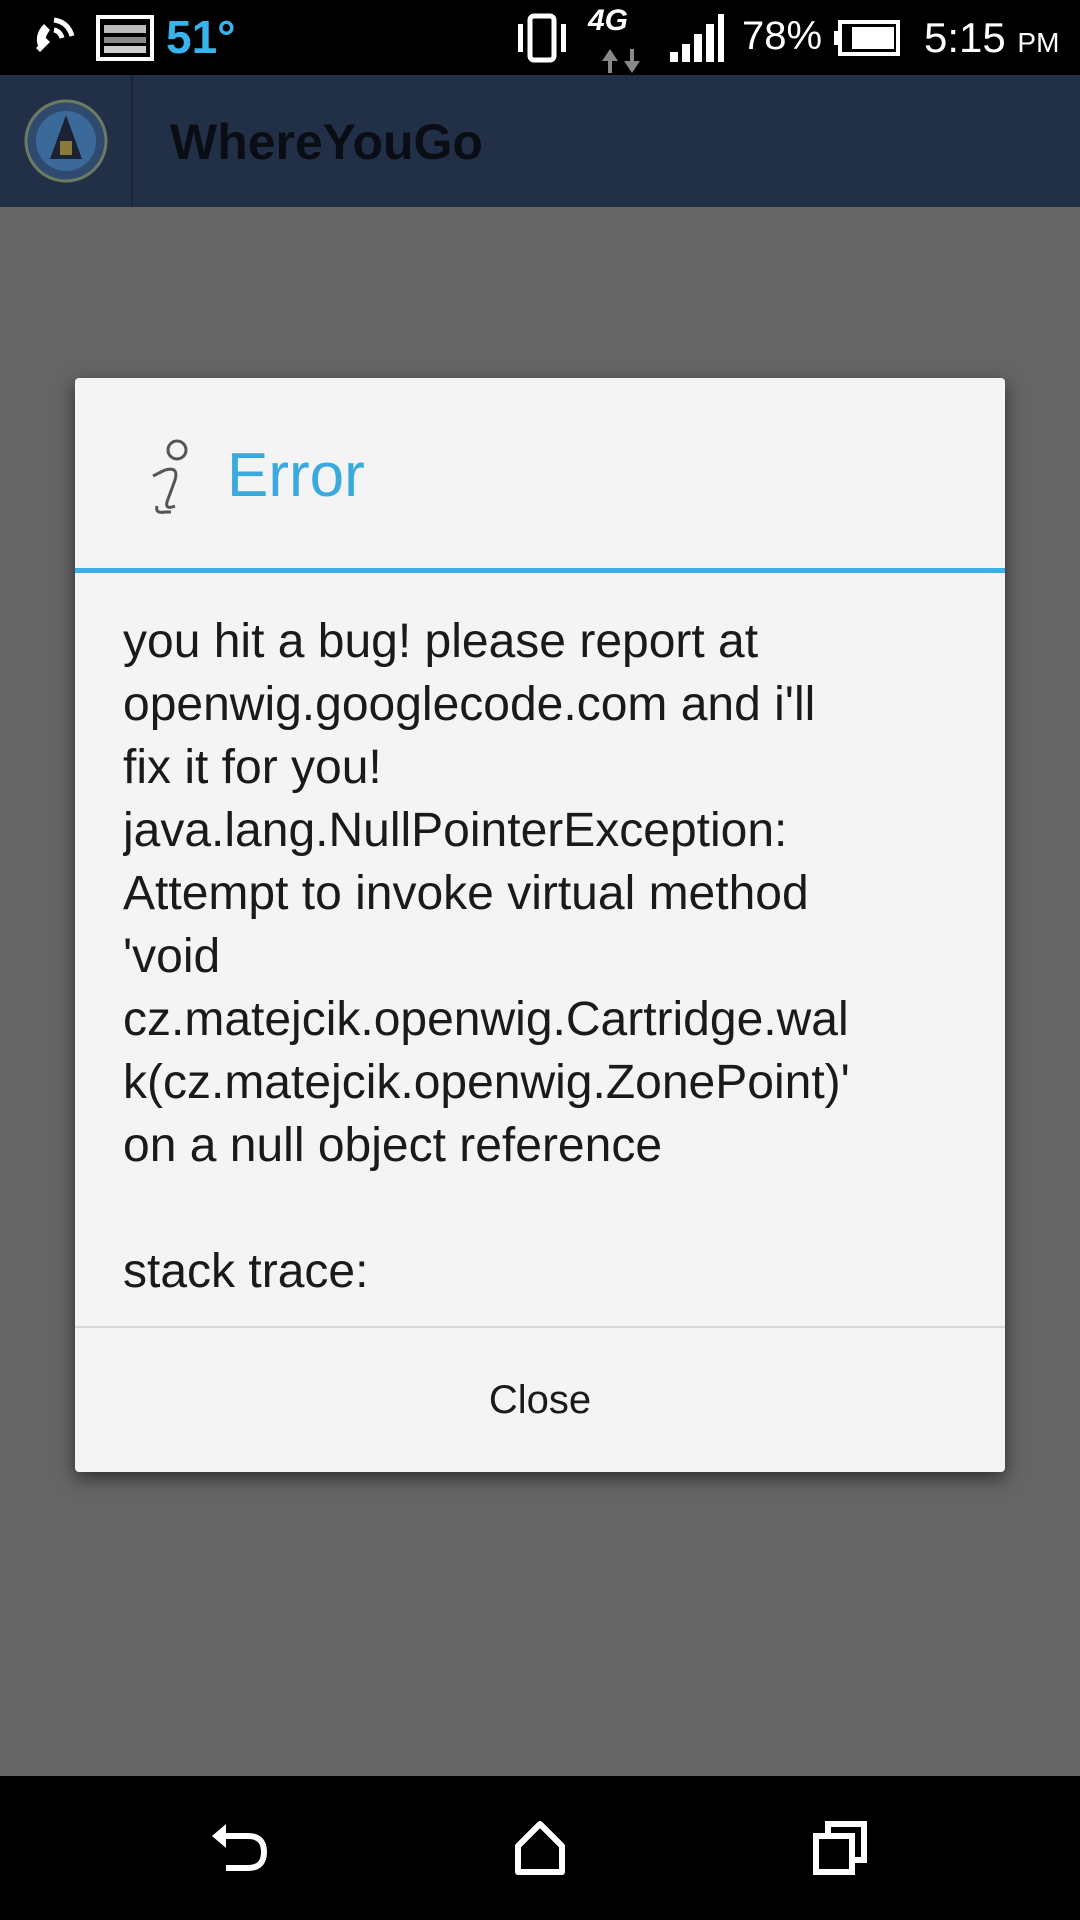 This screenshot has height=1920, width=1080. What do you see at coordinates (54, 37) in the screenshot?
I see `wifi-calling-icon` at bounding box center [54, 37].